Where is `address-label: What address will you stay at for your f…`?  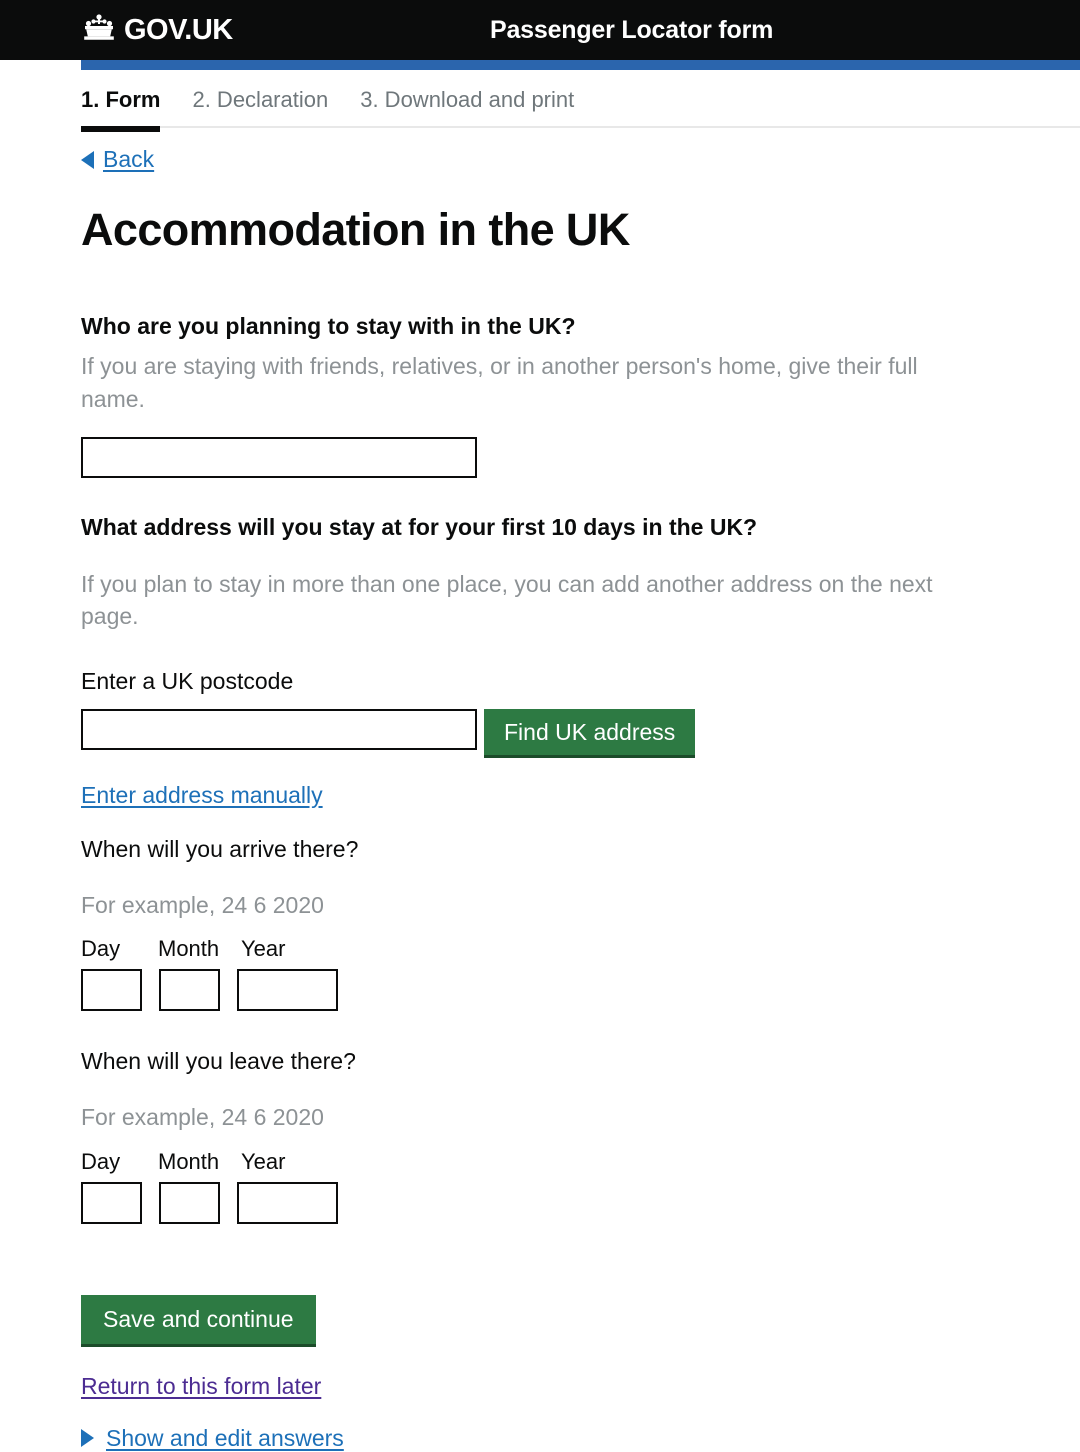 address-label: What address will you stay at for your f… is located at coordinates (419, 526).